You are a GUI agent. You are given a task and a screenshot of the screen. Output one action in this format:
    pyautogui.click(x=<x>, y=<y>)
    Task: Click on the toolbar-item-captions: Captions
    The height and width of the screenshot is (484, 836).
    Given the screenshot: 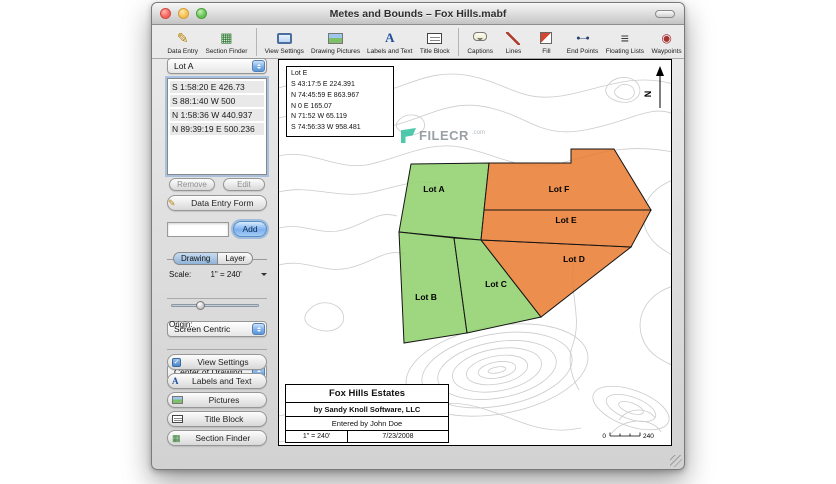 What is the action you would take?
    pyautogui.click(x=480, y=42)
    